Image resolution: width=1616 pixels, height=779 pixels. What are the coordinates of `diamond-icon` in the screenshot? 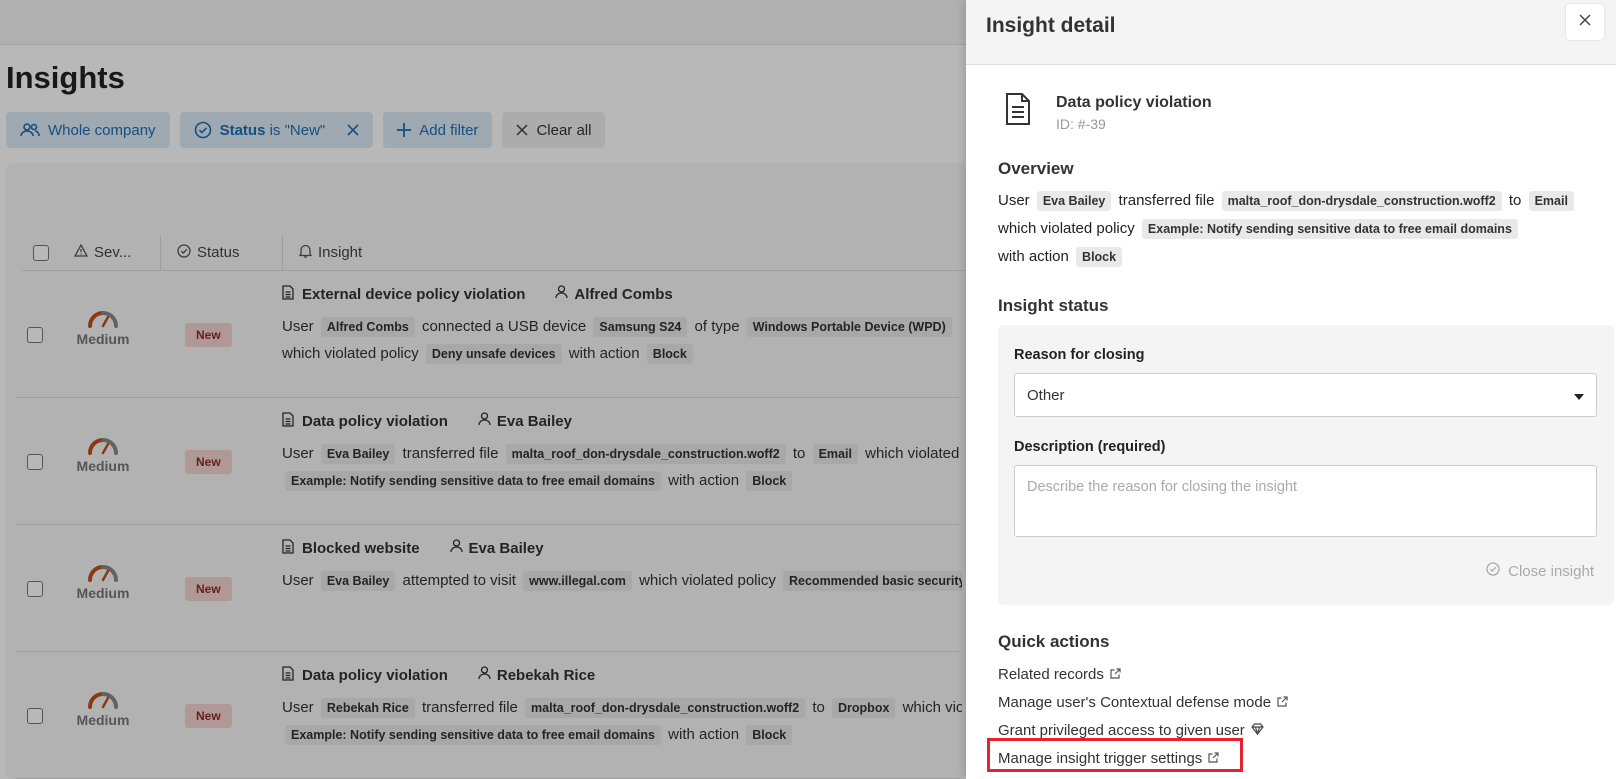 It's located at (1257, 730).